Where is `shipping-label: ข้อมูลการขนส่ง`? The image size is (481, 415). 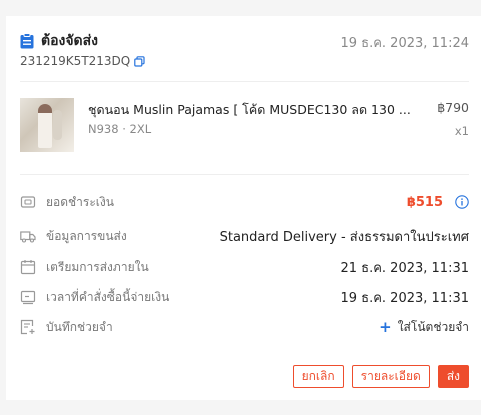 shipping-label: ข้อมูลการขนส่ง is located at coordinates (86, 235).